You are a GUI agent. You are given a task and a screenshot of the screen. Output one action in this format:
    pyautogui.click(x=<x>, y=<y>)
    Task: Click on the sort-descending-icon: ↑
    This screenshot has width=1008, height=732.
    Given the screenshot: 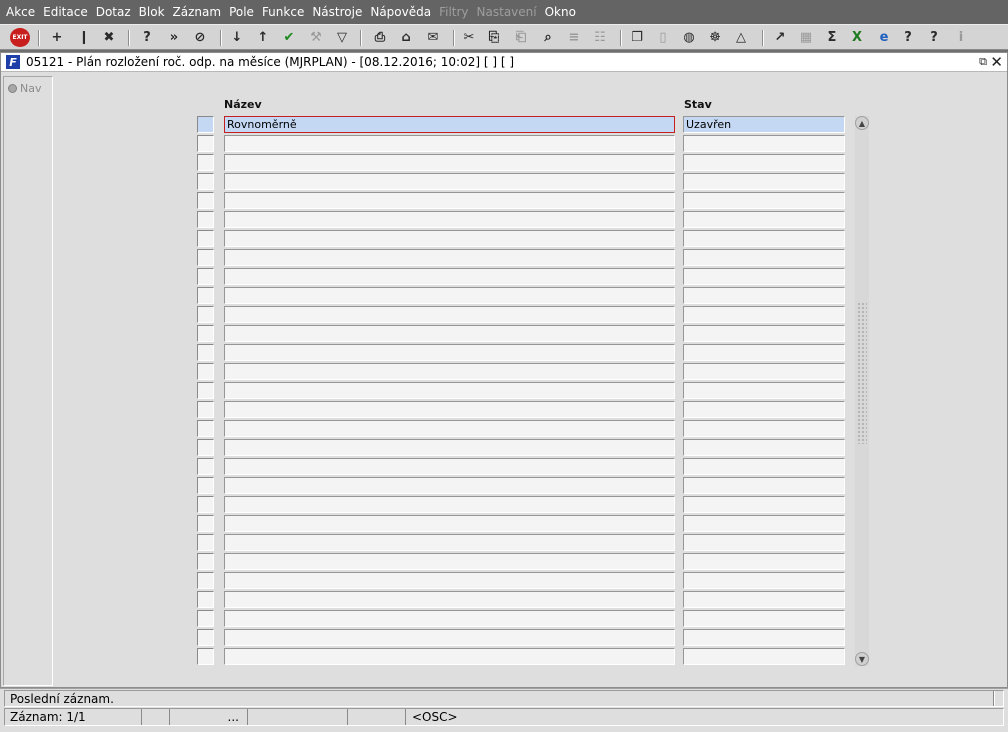 What is the action you would take?
    pyautogui.click(x=263, y=37)
    